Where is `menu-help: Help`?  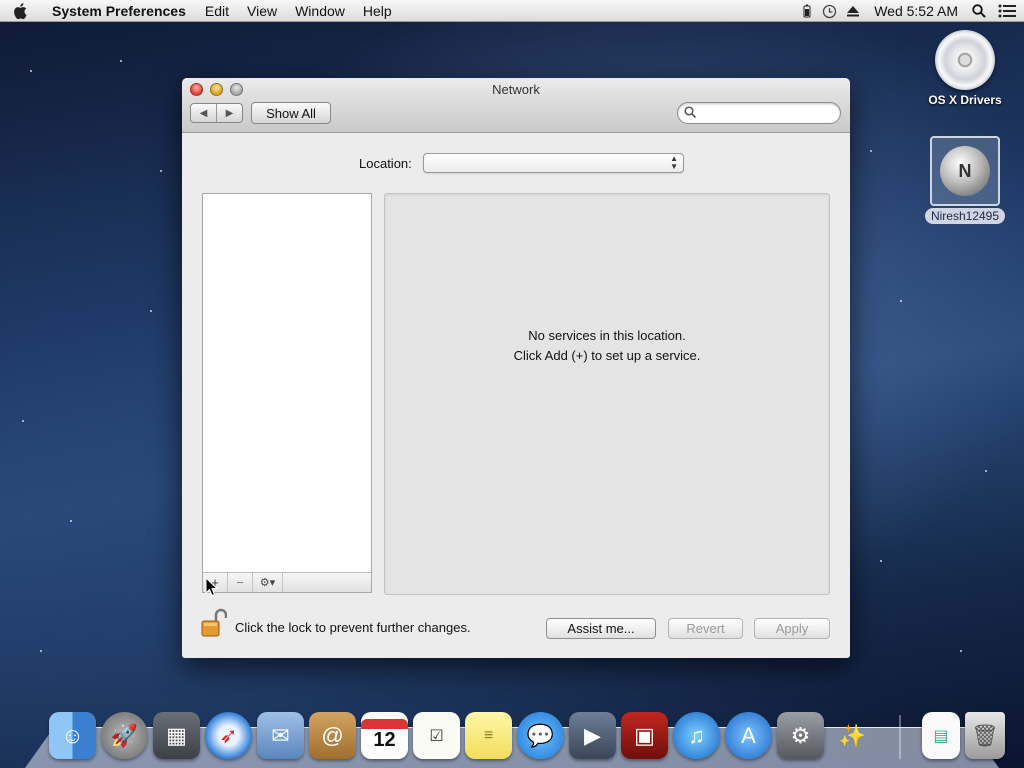 menu-help: Help is located at coordinates (377, 11).